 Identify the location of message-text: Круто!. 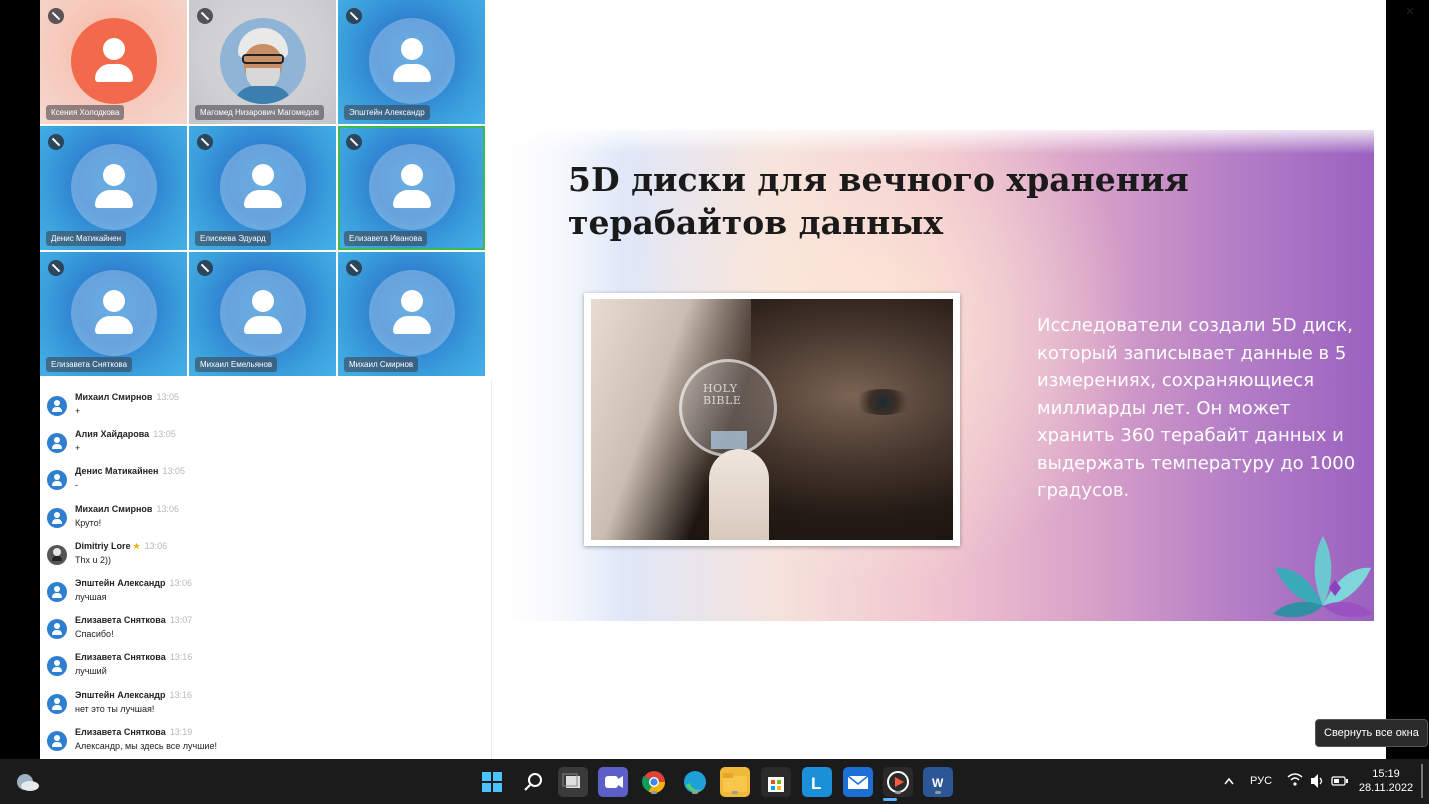
(88, 522).